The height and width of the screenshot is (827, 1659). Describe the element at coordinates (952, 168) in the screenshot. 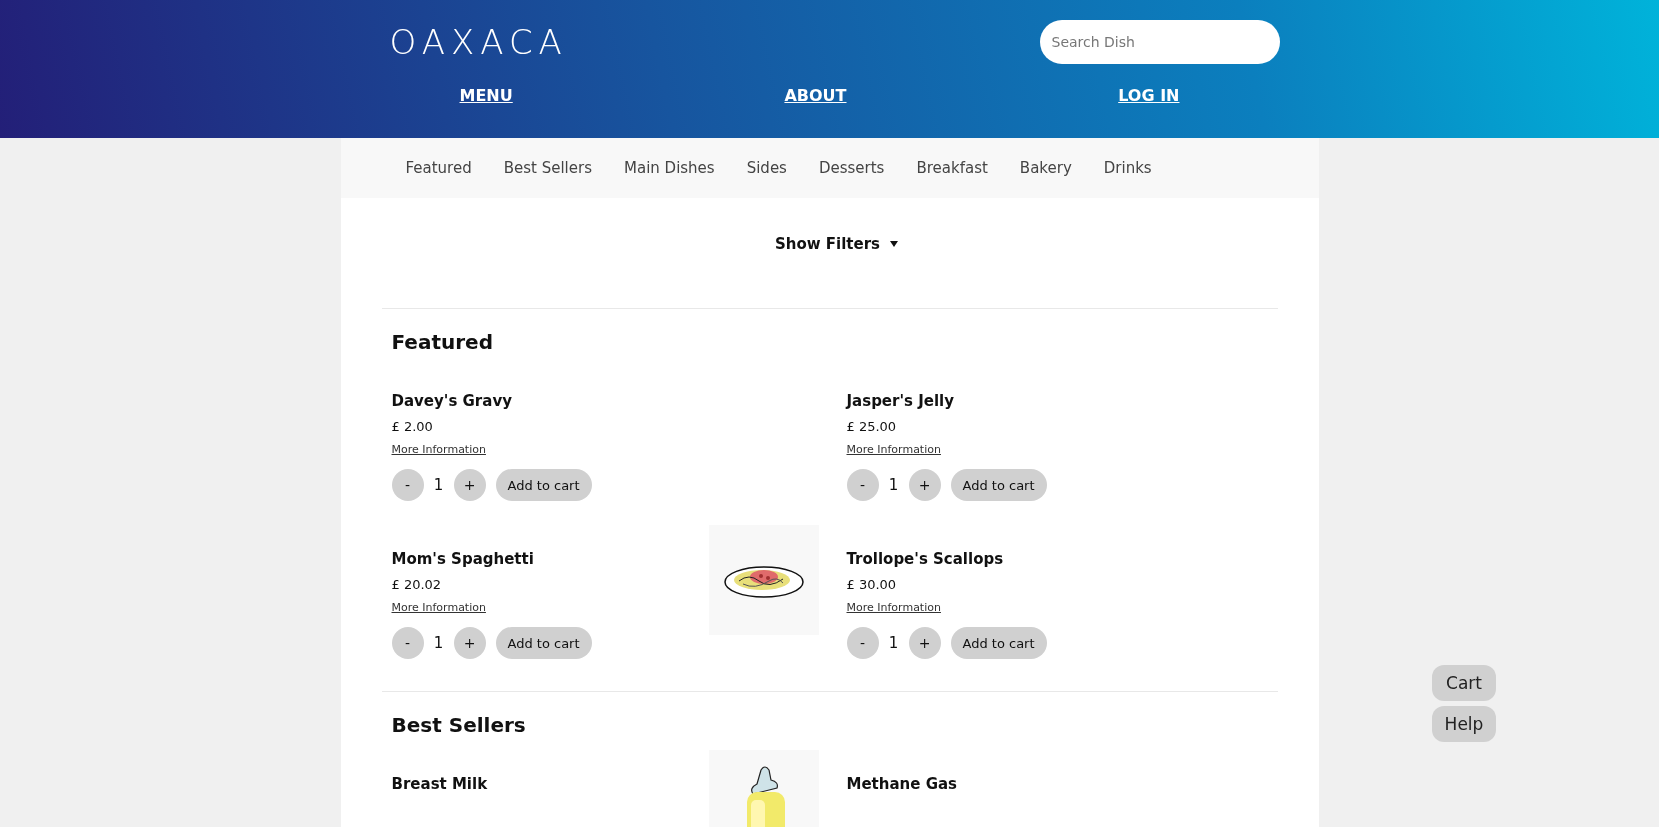

I see `category-tab: Breakfast` at that location.